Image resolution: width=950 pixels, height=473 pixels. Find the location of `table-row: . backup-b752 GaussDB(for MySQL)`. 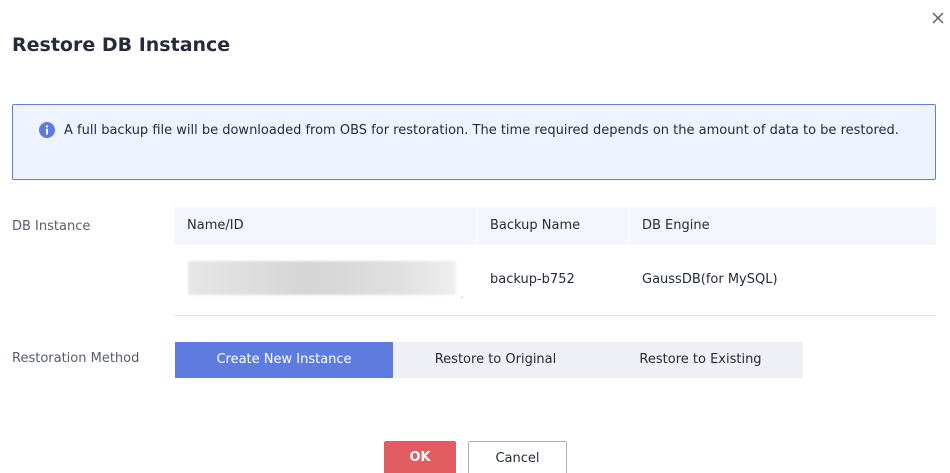

table-row: . backup-b752 GaussDB(for MySQL) is located at coordinates (555, 280).